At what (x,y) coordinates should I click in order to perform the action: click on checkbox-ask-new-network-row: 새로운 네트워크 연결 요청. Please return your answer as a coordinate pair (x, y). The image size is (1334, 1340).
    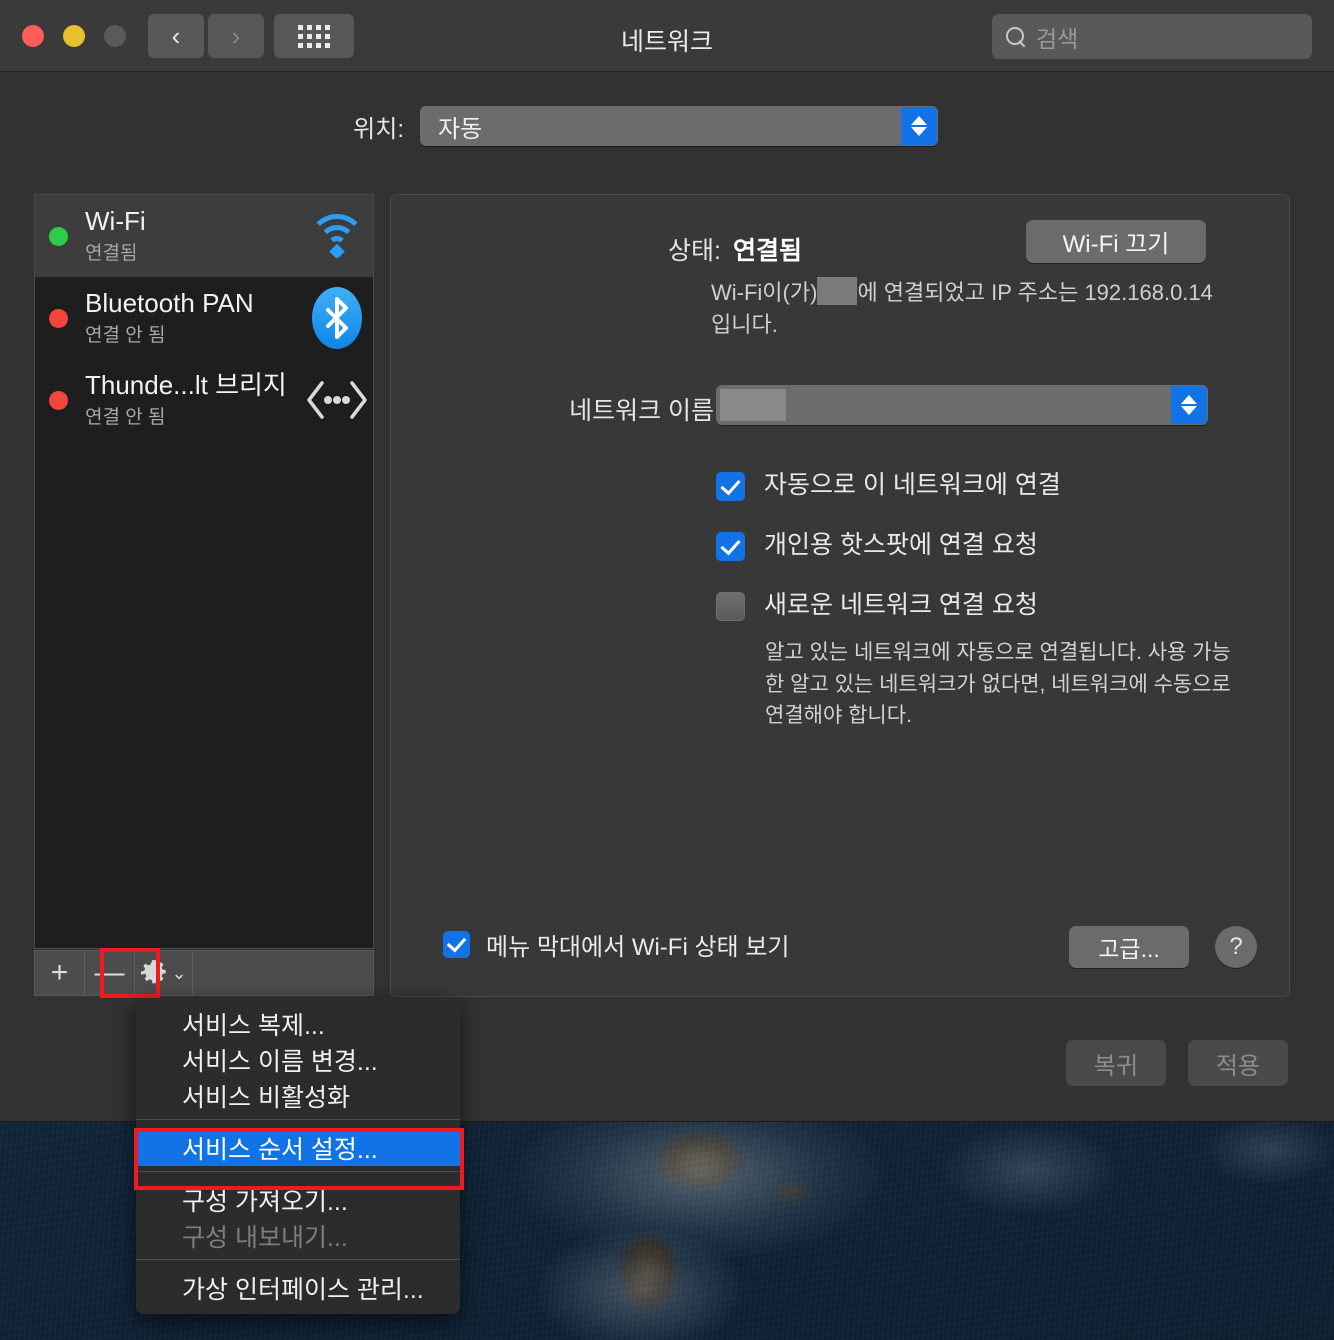
    Looking at the image, I should click on (877, 605).